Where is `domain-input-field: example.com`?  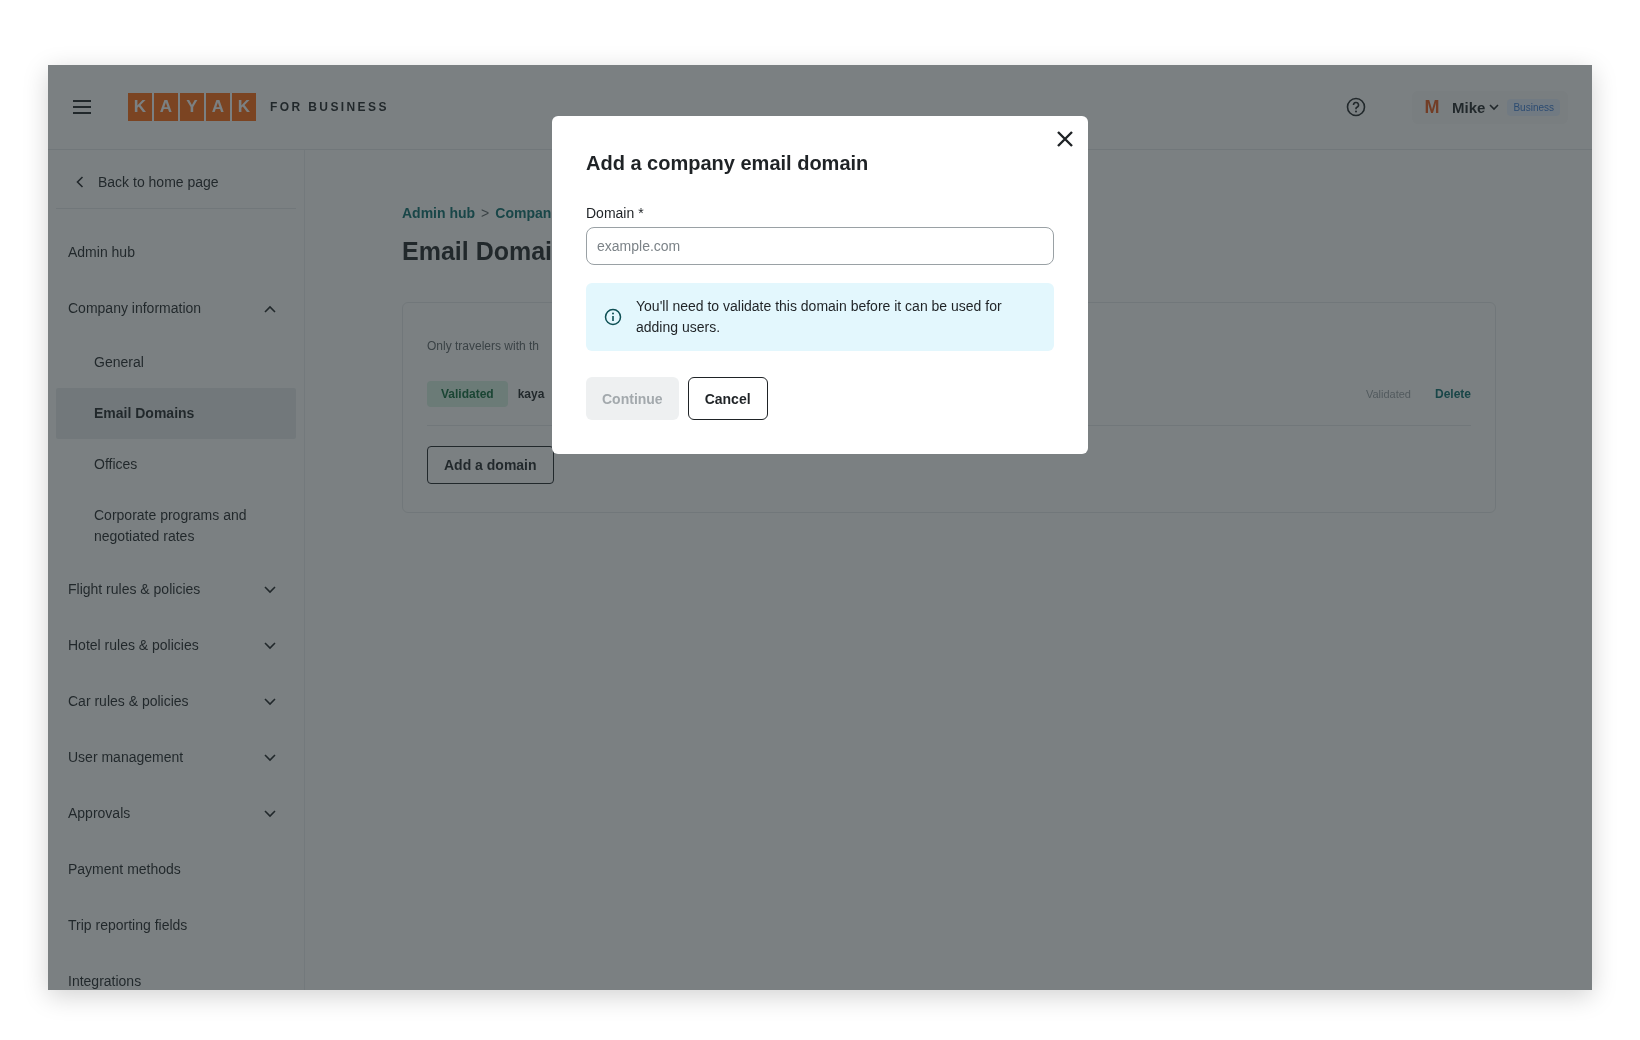 domain-input-field: example.com is located at coordinates (820, 246).